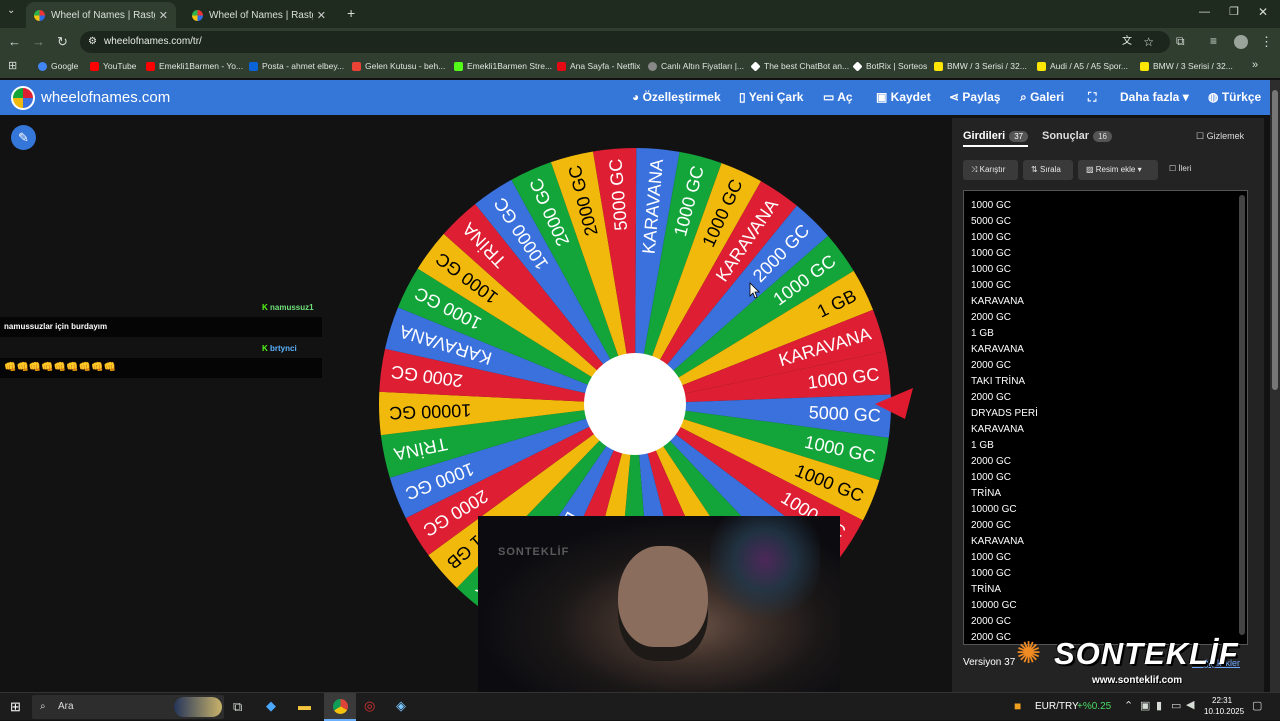  Describe the element at coordinates (1234, 97) in the screenshot. I see `nav-language: ◍ Türkçe` at that location.